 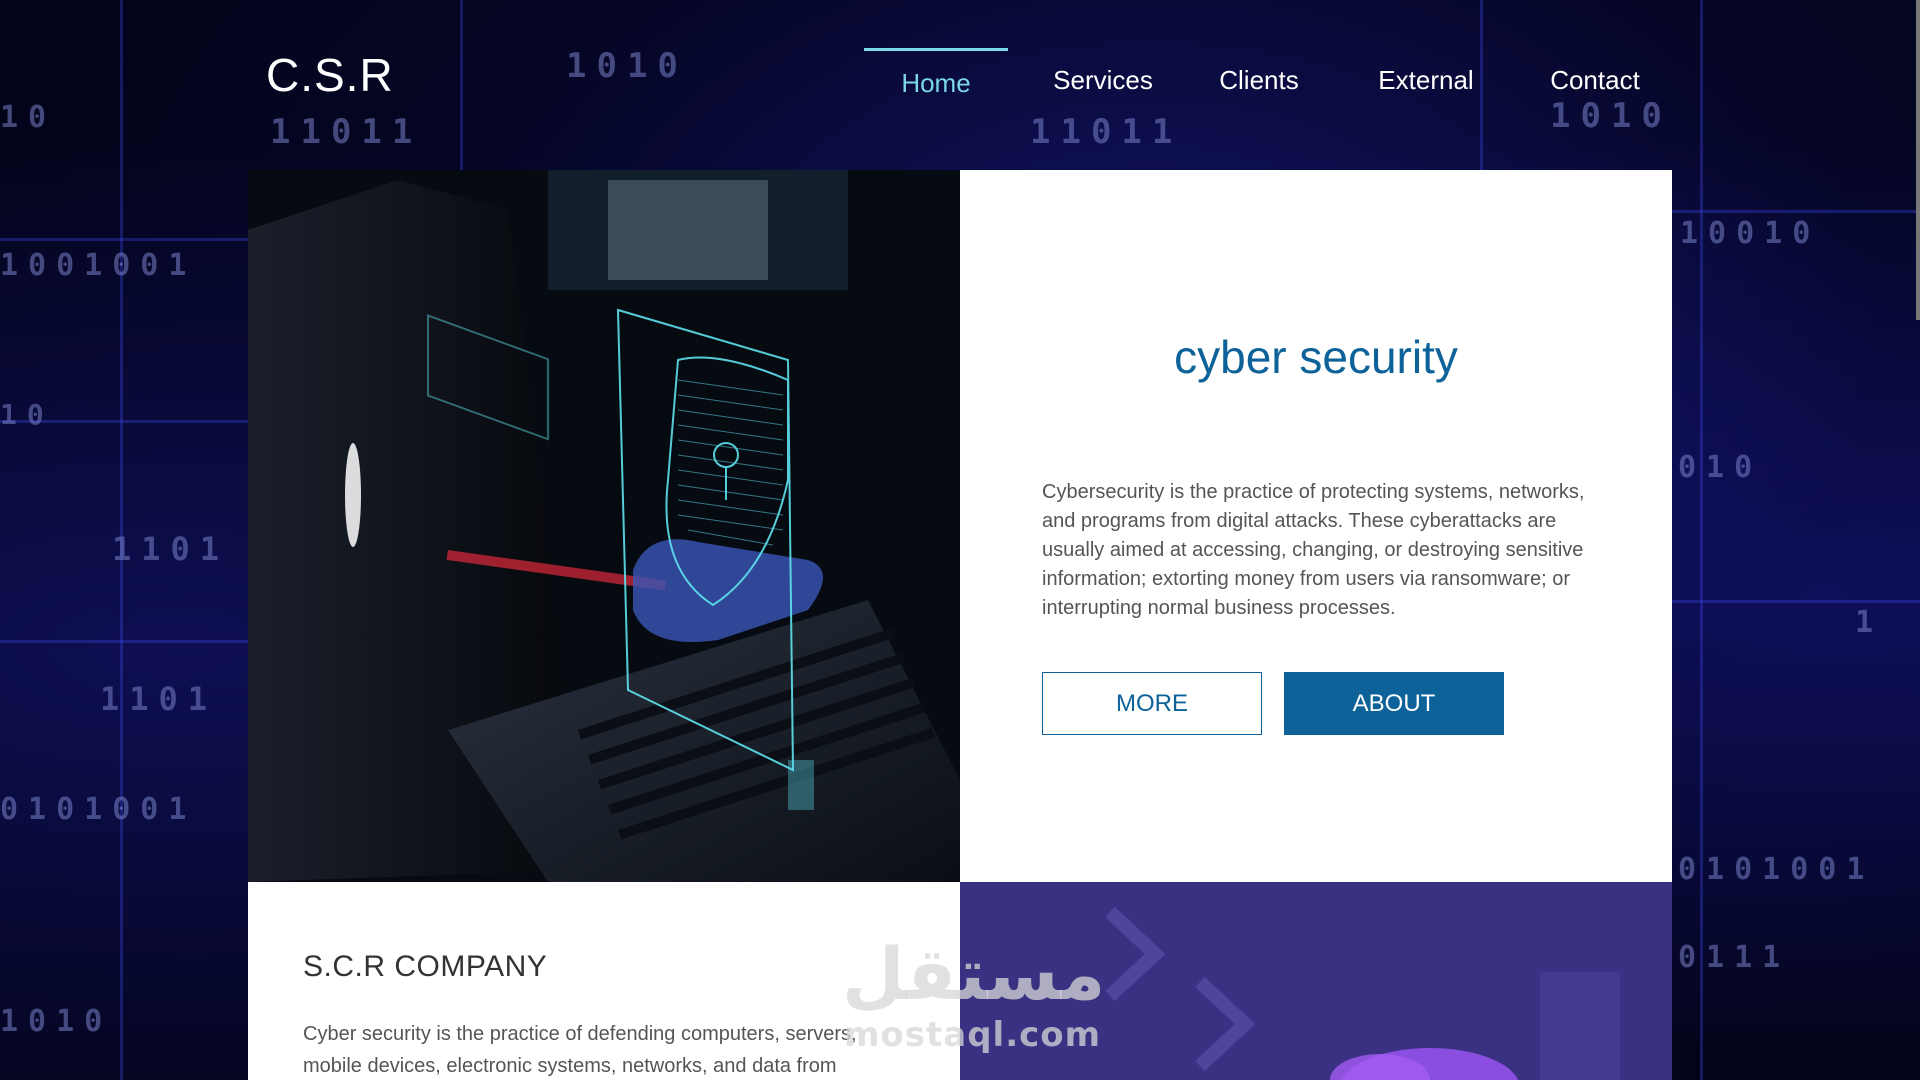 I want to click on nav-item-home: Home, so click(x=936, y=79).